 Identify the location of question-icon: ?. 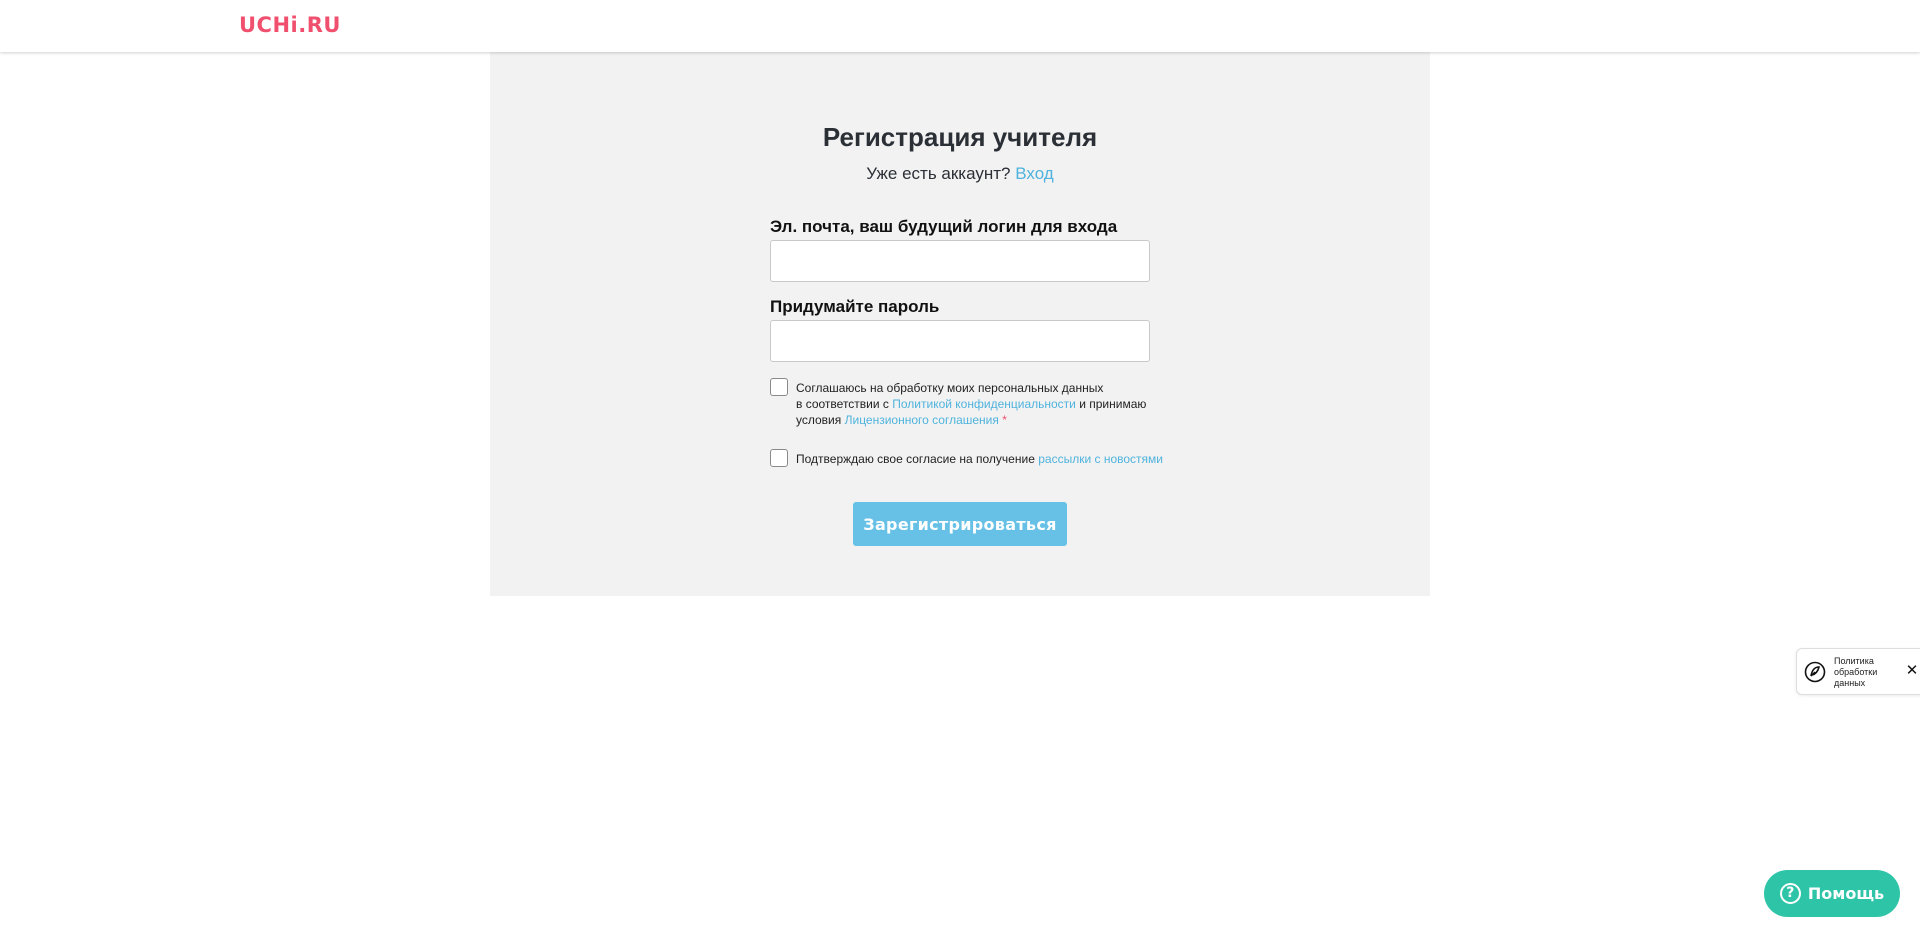
(1790, 893).